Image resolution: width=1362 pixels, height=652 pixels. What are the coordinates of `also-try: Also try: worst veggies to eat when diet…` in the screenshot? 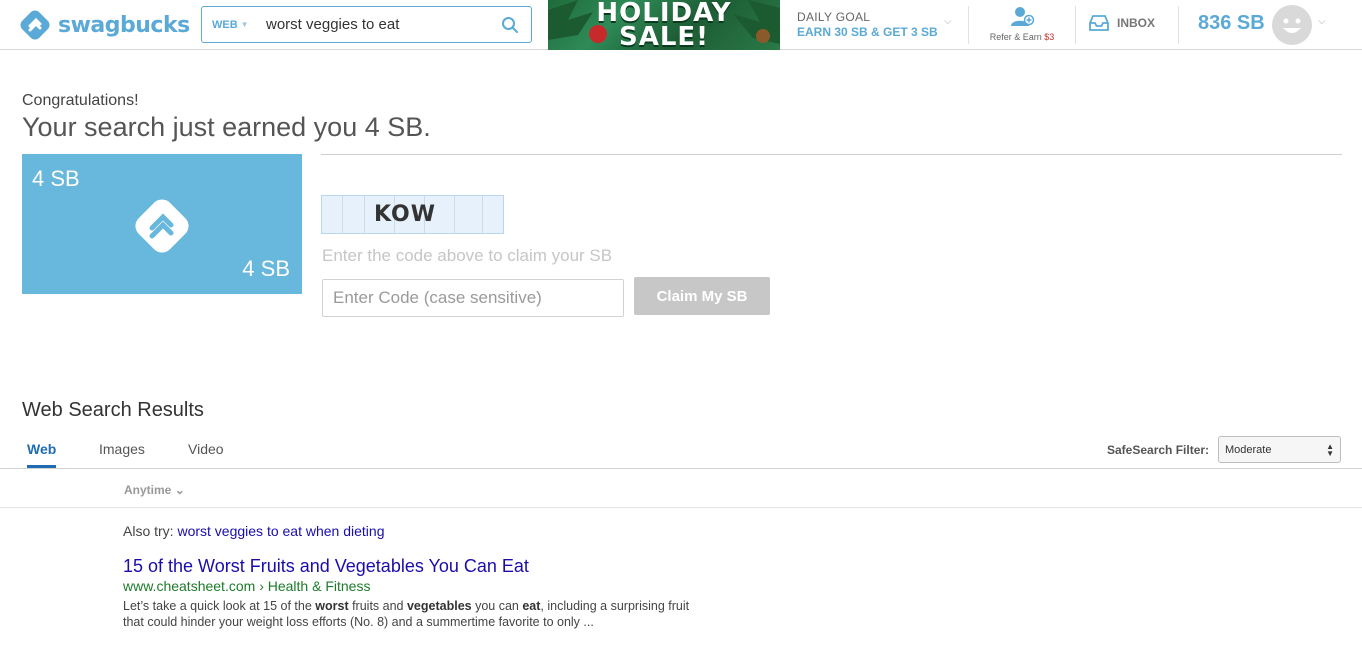 It's located at (253, 531).